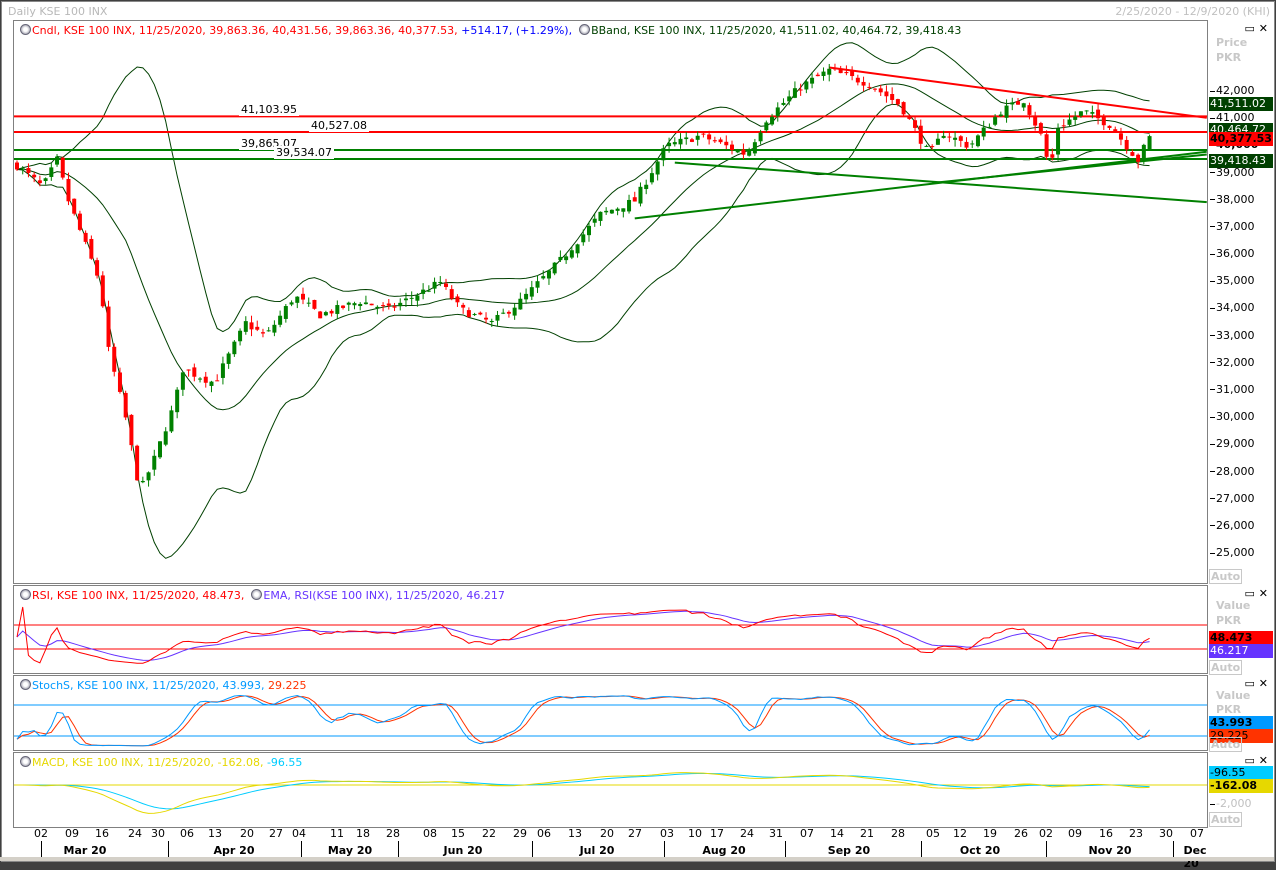  What do you see at coordinates (234, 850) in the screenshot?
I see `month-label: Apr 20` at bounding box center [234, 850].